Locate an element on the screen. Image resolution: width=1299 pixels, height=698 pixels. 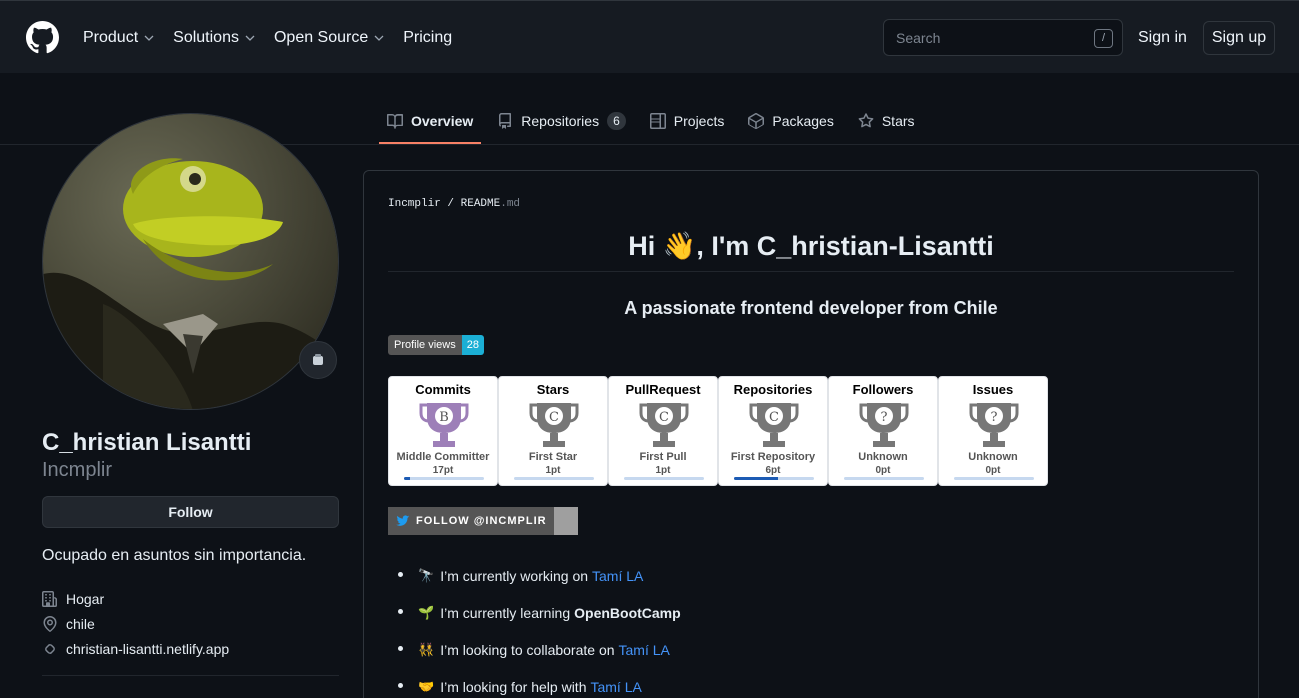
nav-open-source: Open Source is located at coordinates (329, 38).